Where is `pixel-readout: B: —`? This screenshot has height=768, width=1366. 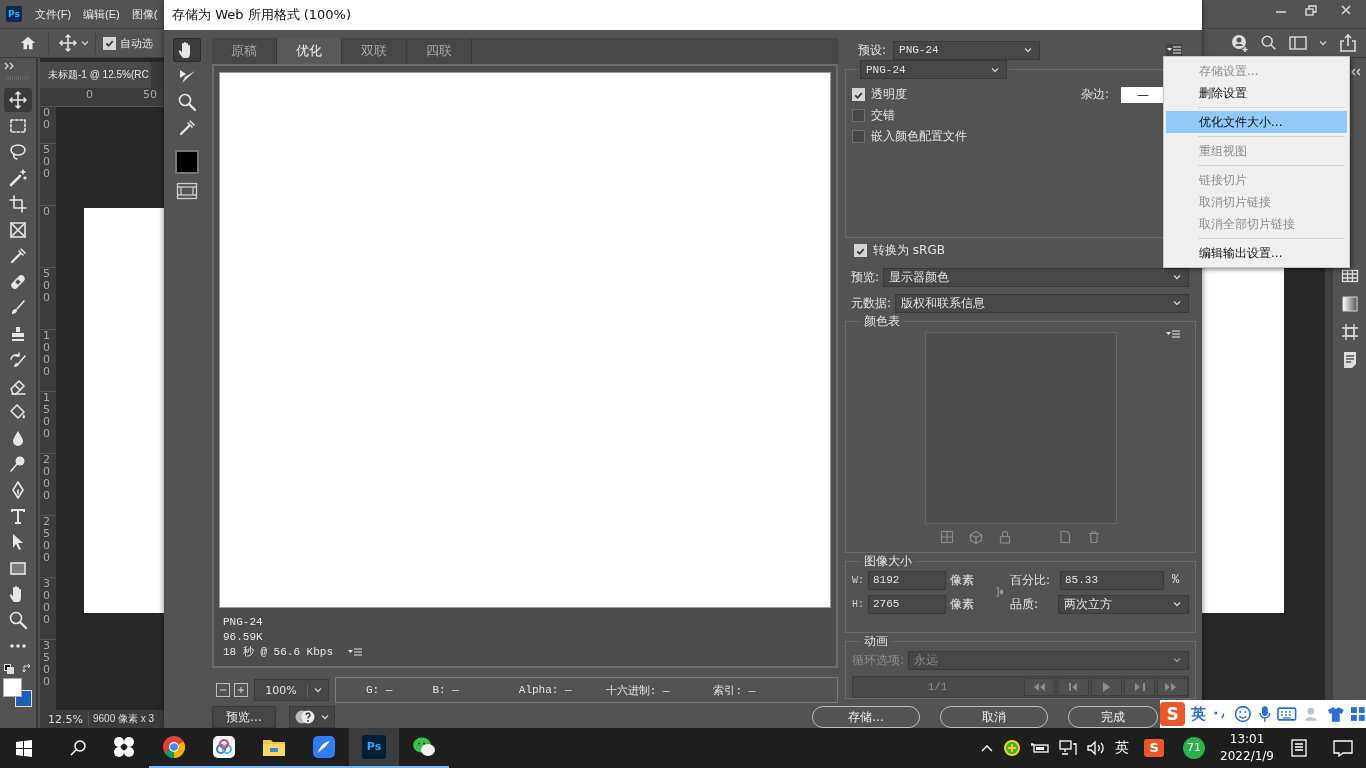
pixel-readout: B: — is located at coordinates (445, 690).